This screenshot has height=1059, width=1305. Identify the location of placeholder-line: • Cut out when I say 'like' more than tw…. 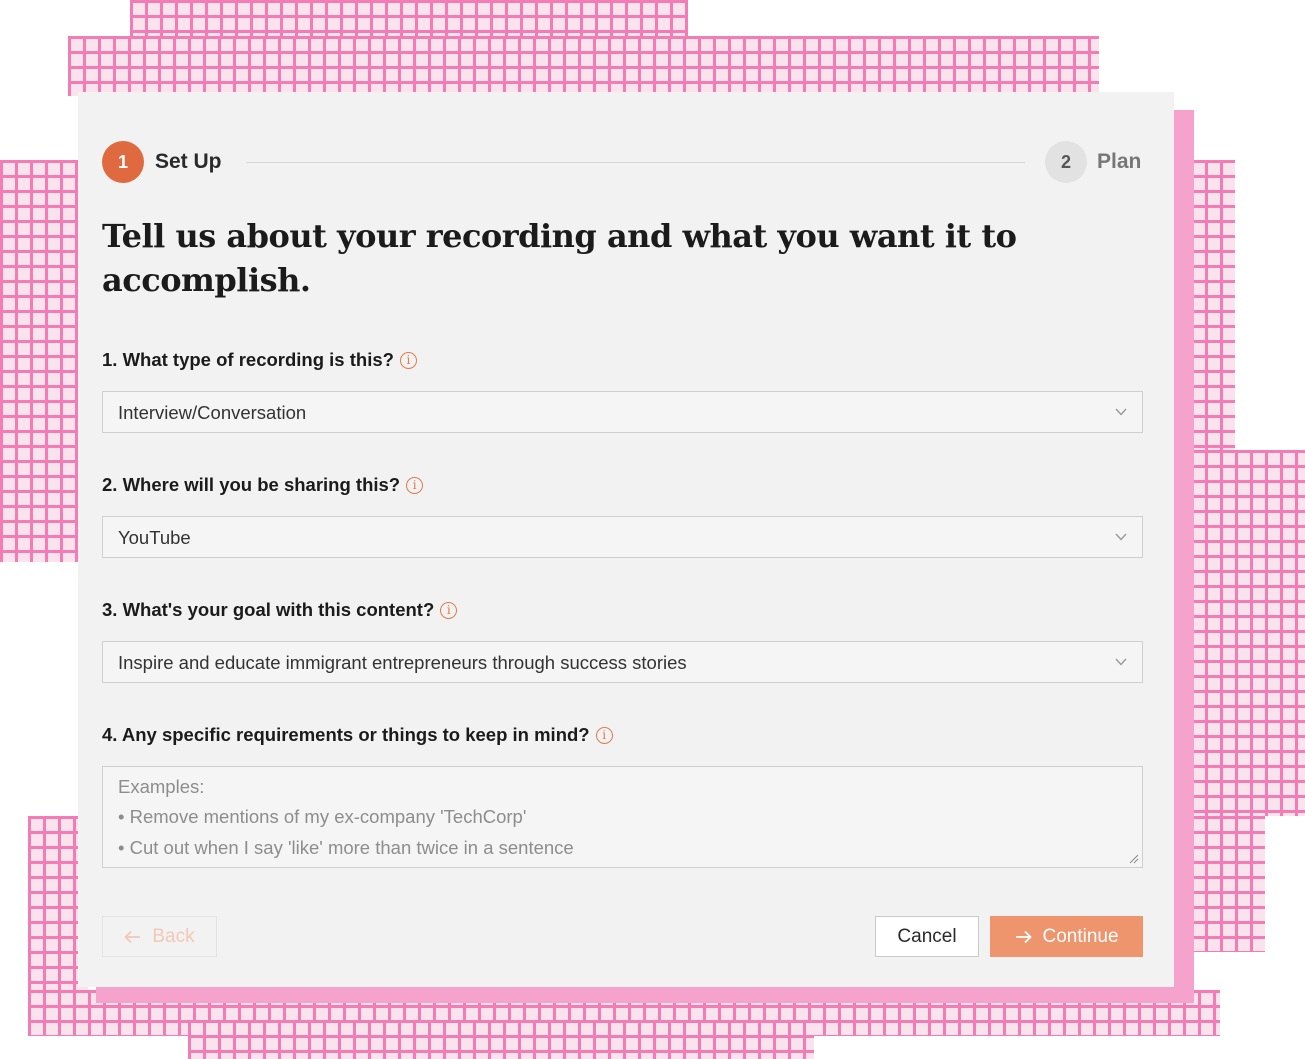
(346, 847).